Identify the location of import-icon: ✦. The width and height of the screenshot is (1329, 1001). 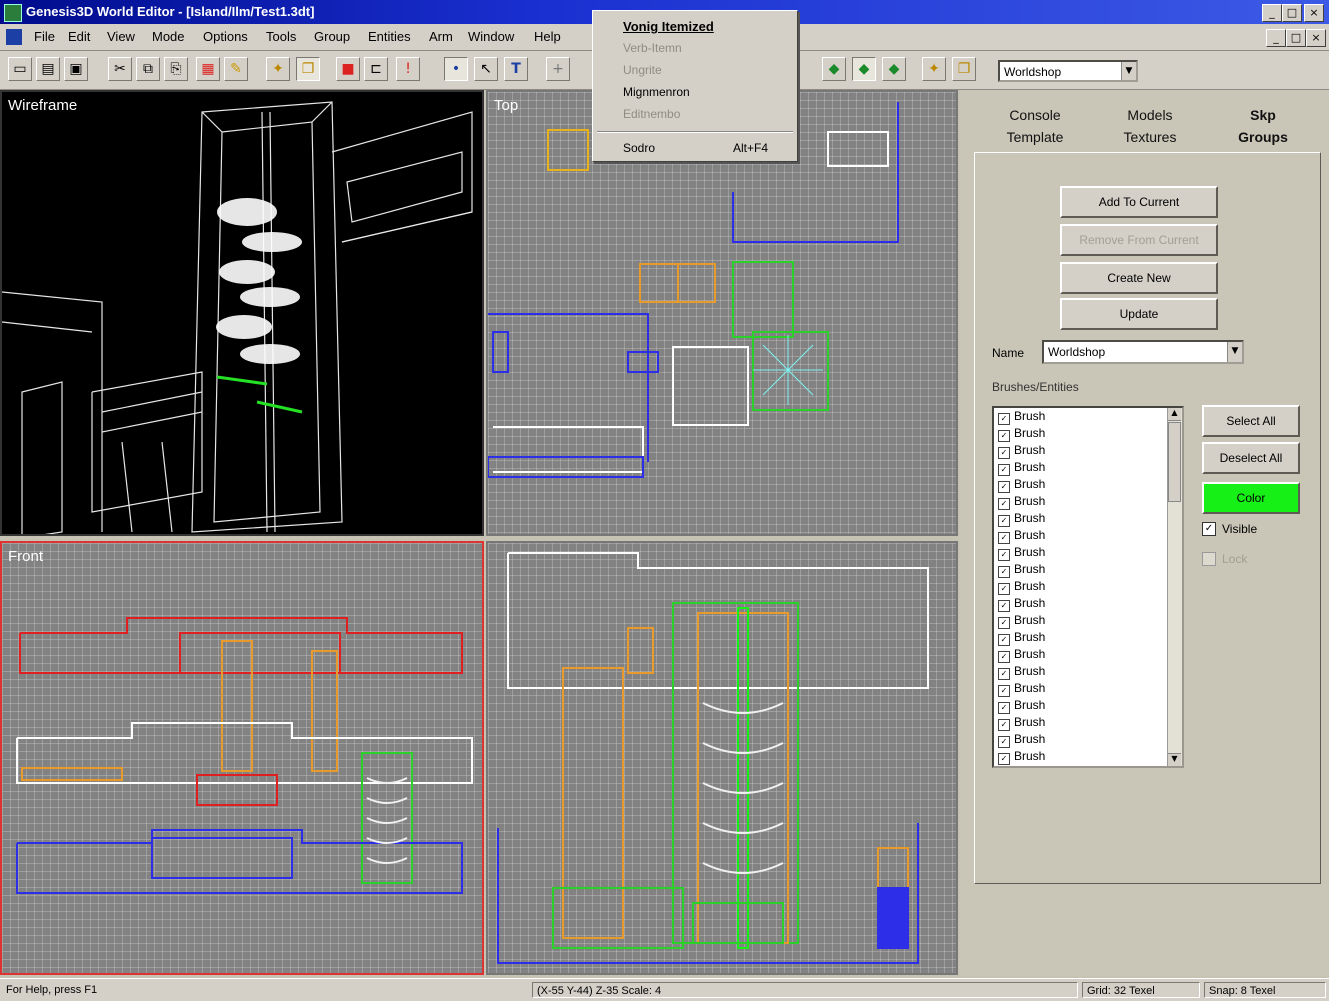
(934, 69).